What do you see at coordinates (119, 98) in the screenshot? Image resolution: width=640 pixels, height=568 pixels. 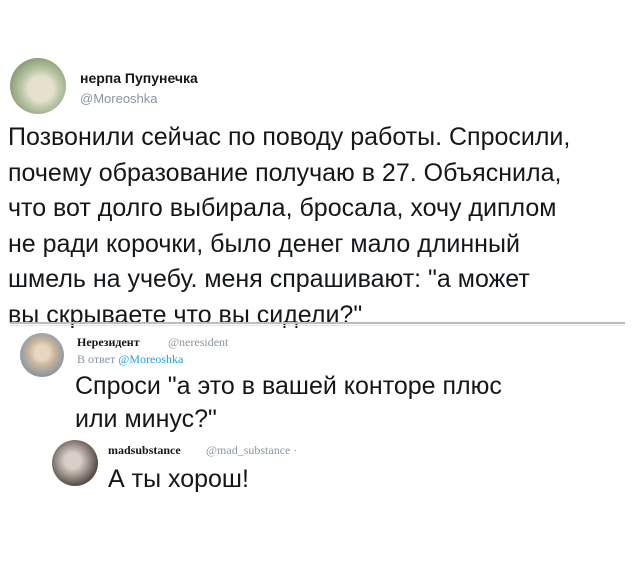 I see `main-author-handle: @Moreoshka` at bounding box center [119, 98].